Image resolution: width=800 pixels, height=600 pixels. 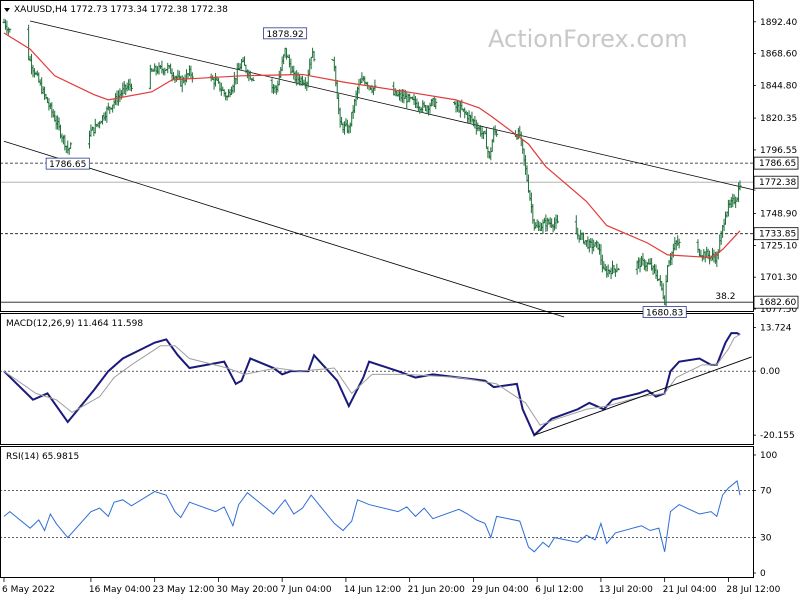 I want to click on price-axis-label: 1701.30, so click(x=778, y=278).